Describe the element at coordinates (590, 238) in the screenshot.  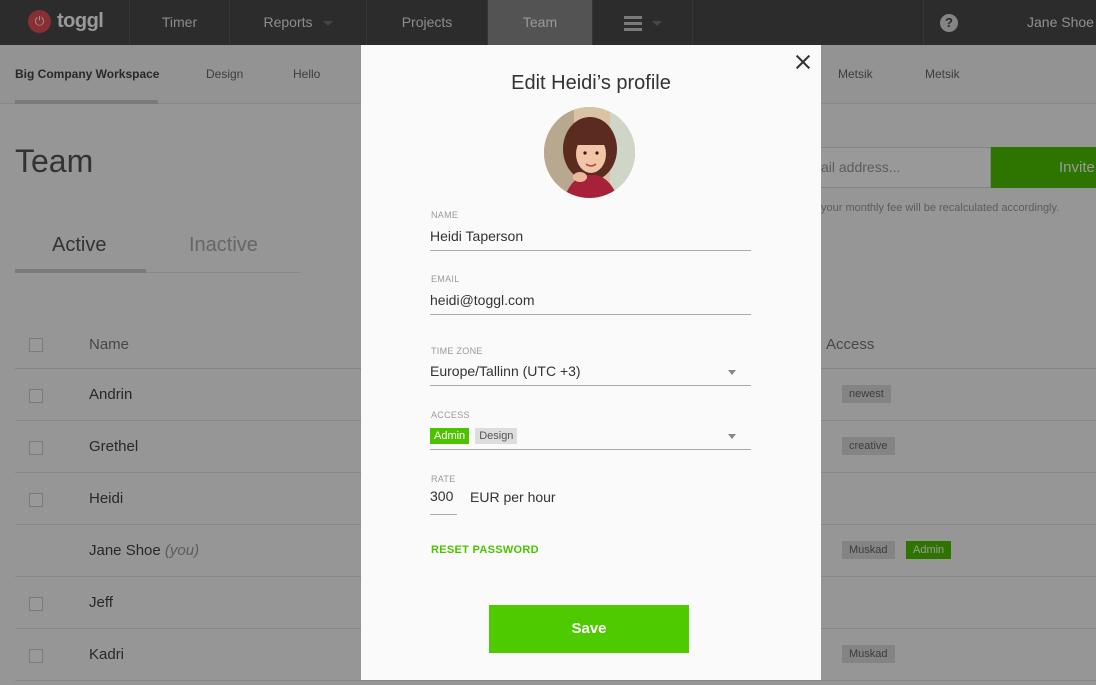
I see `name-field: Heidi Taperson` at that location.